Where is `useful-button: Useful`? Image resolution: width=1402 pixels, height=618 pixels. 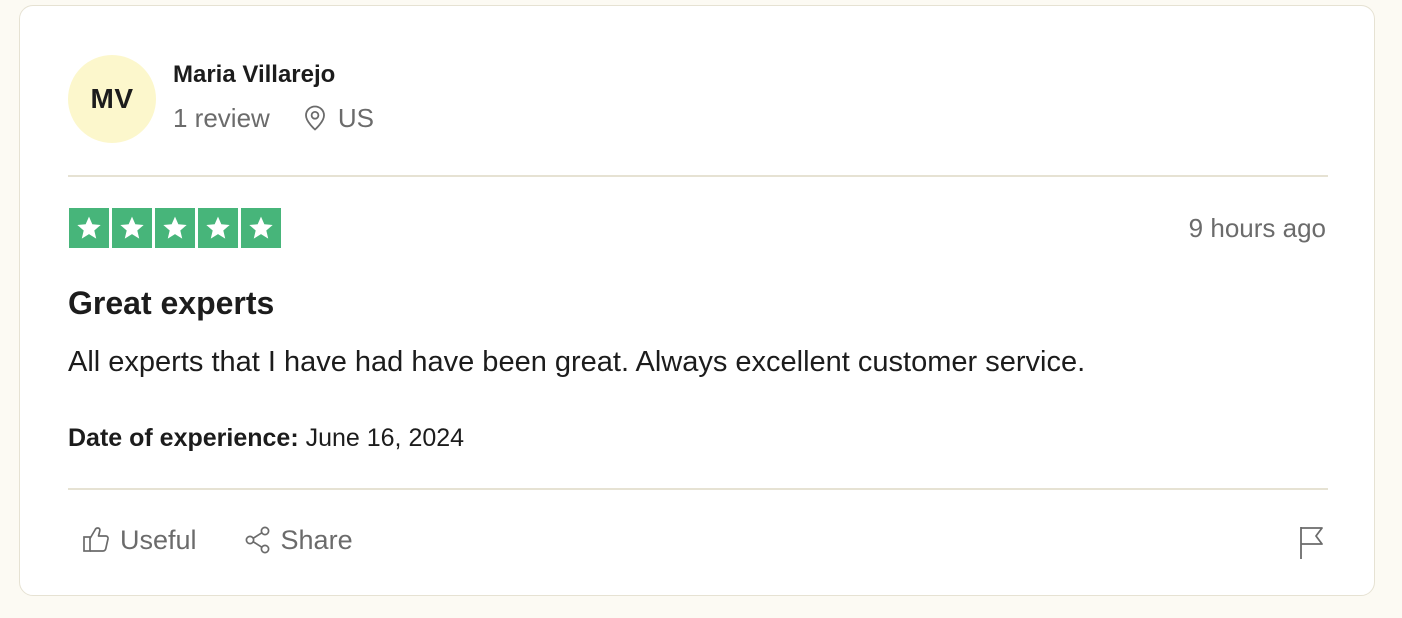 useful-button: Useful is located at coordinates (139, 540).